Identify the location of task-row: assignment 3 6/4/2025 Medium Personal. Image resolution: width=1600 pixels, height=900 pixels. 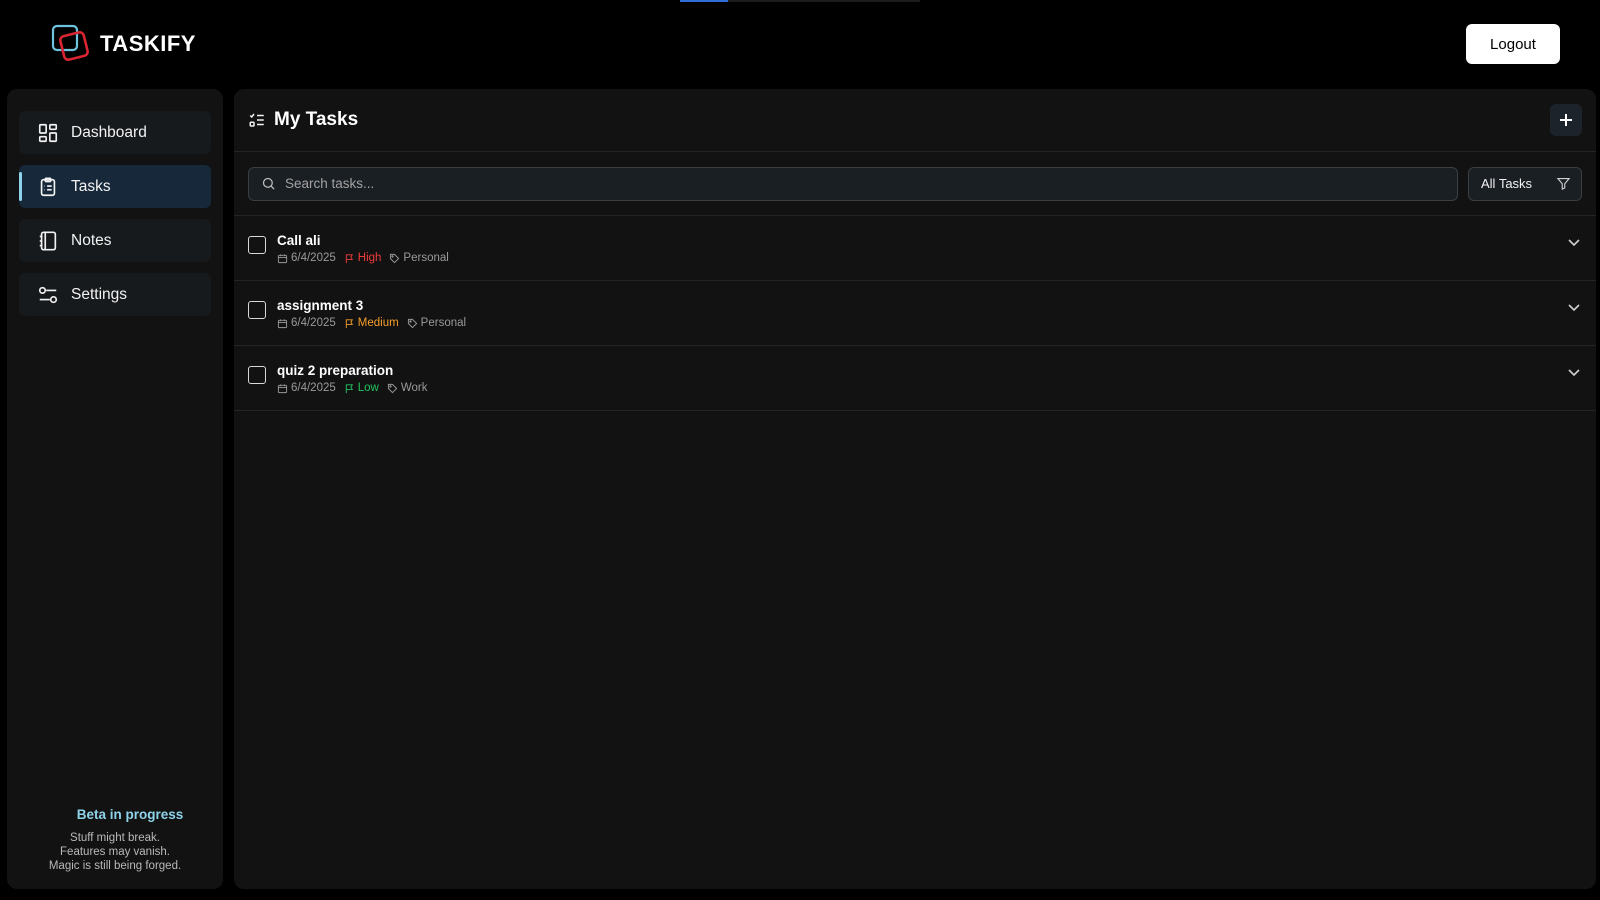
(915, 313).